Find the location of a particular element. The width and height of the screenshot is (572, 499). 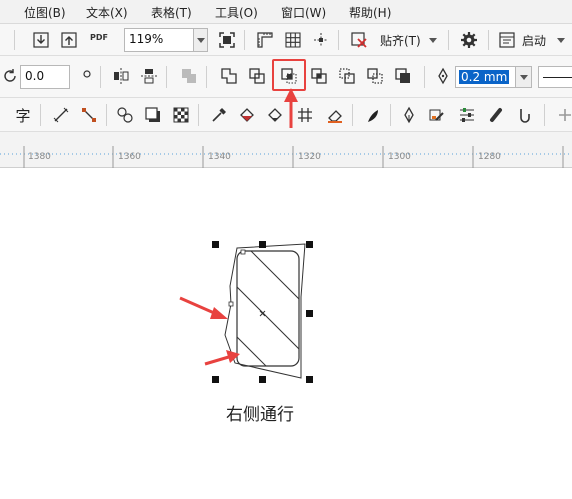

back-minus-front-button is located at coordinates (375, 76).